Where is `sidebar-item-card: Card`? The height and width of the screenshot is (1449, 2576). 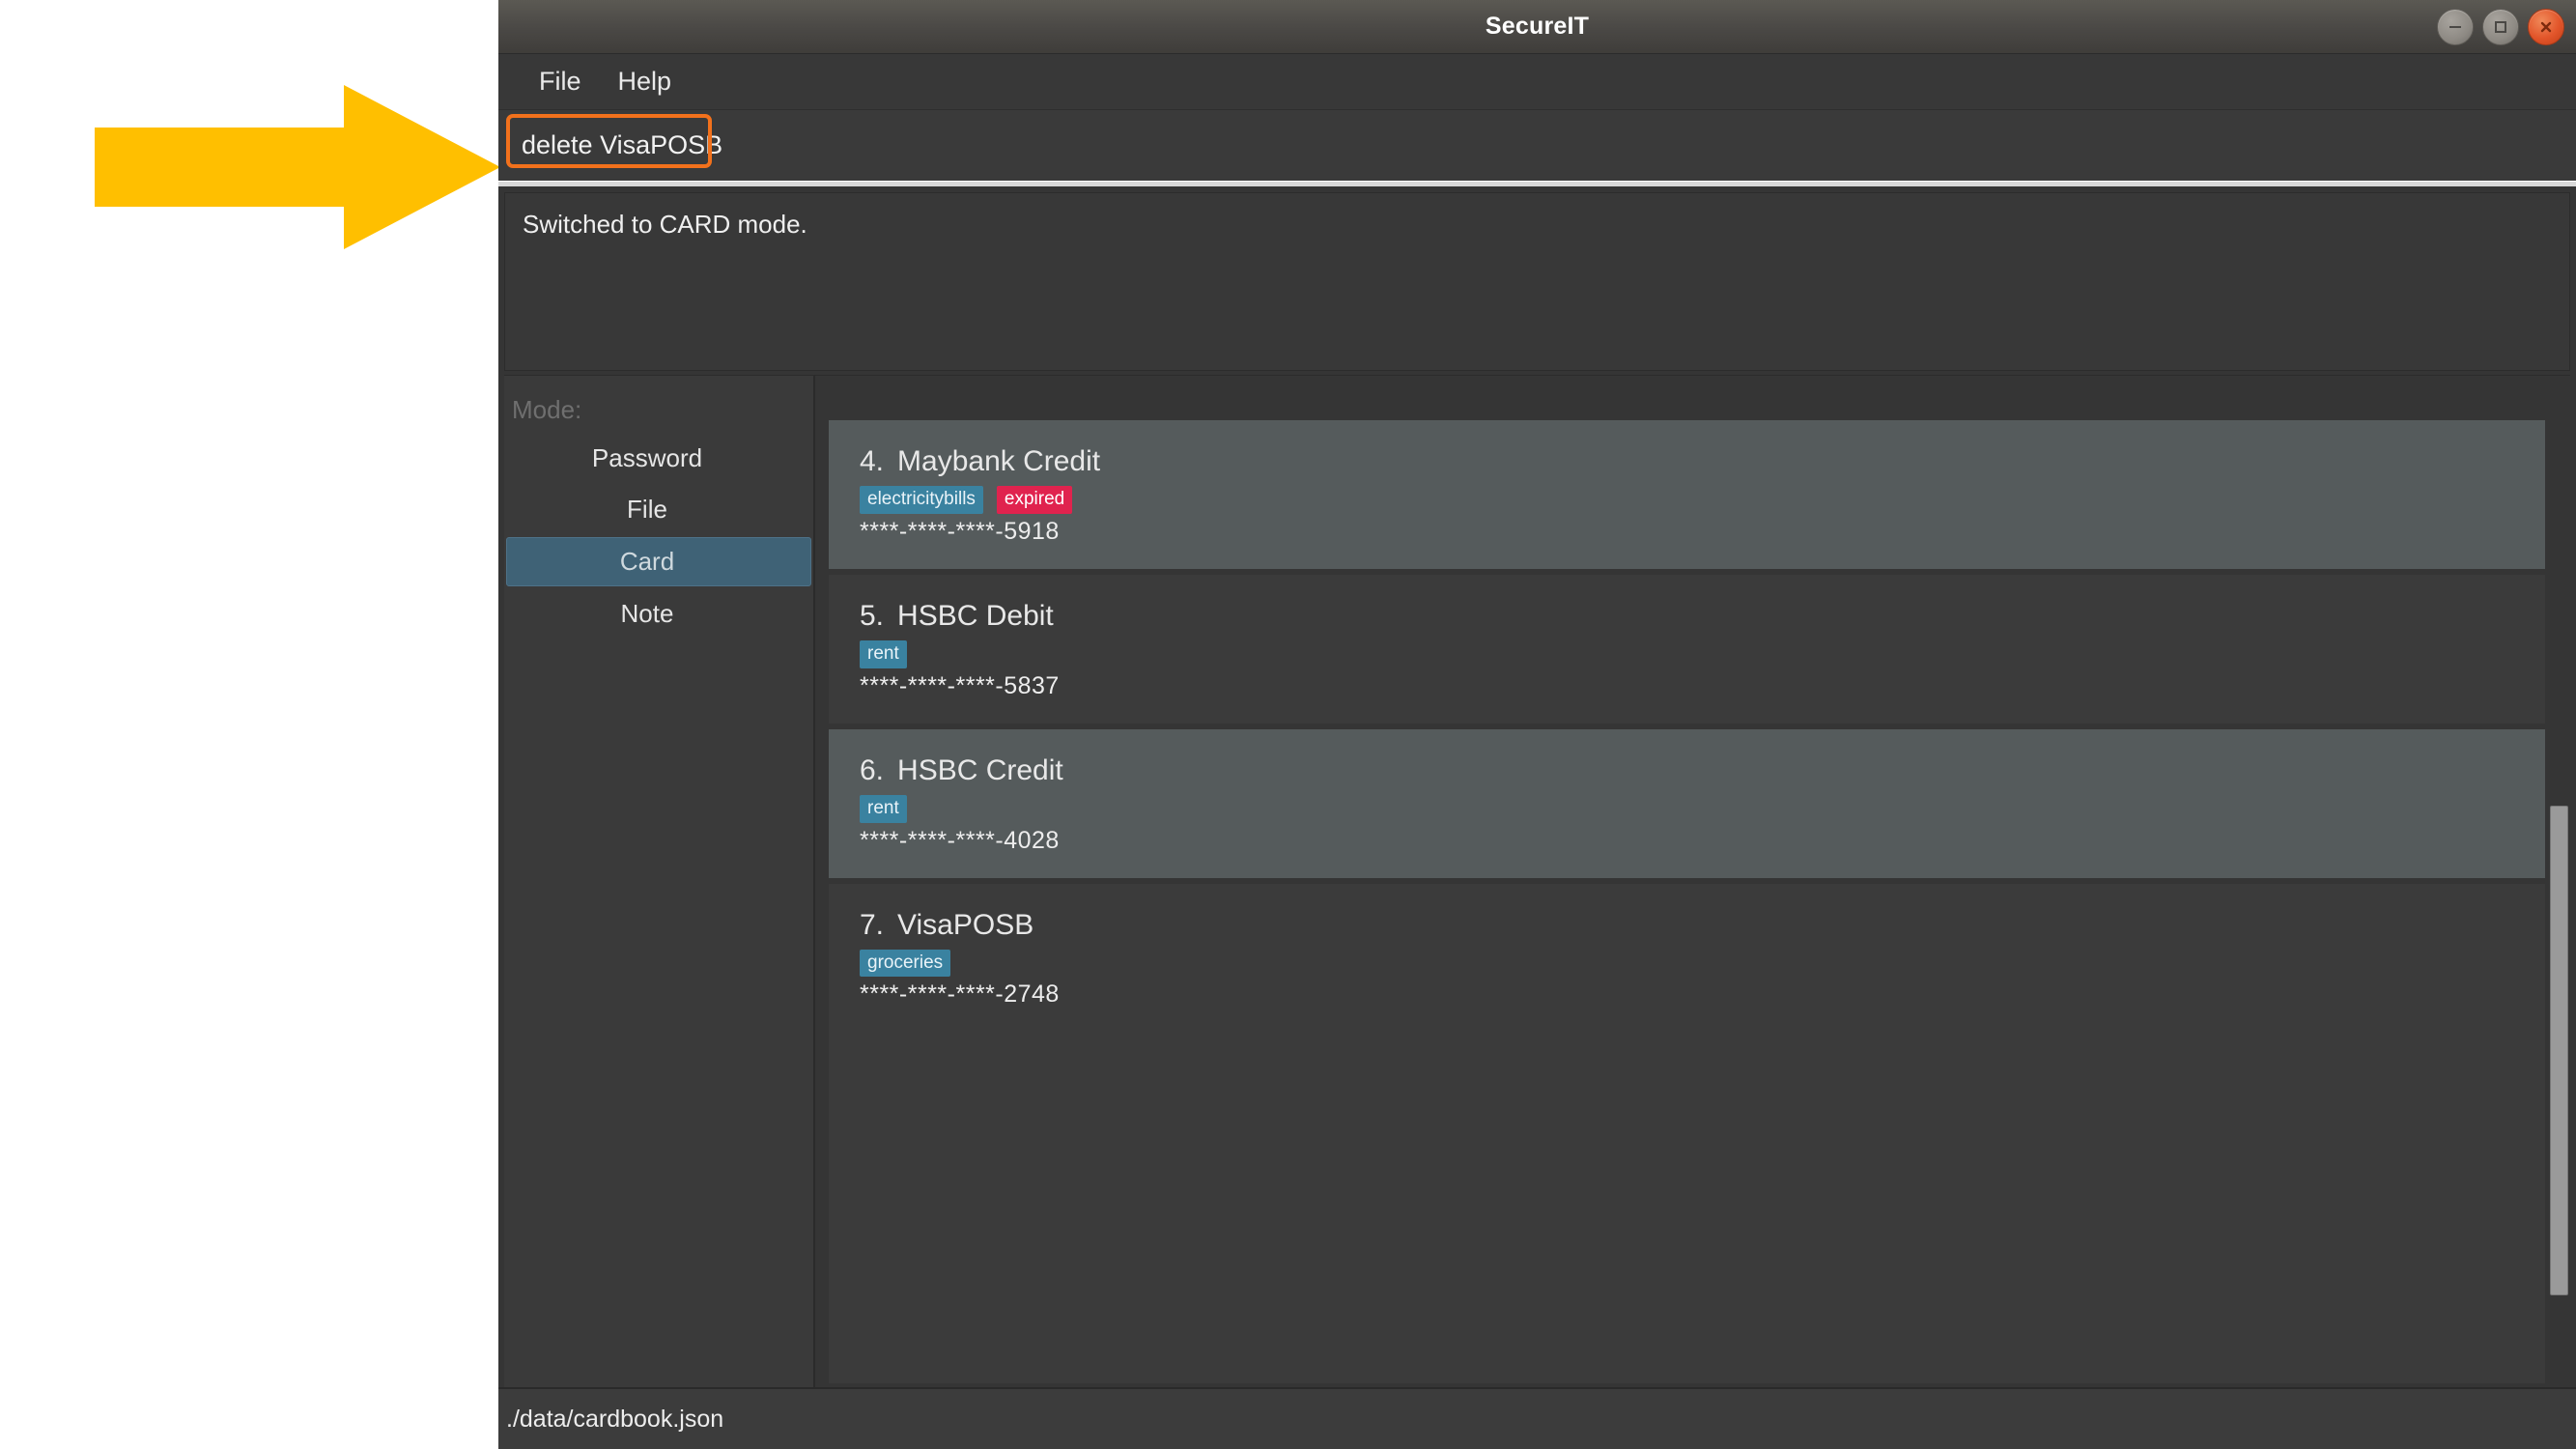 sidebar-item-card: Card is located at coordinates (658, 561).